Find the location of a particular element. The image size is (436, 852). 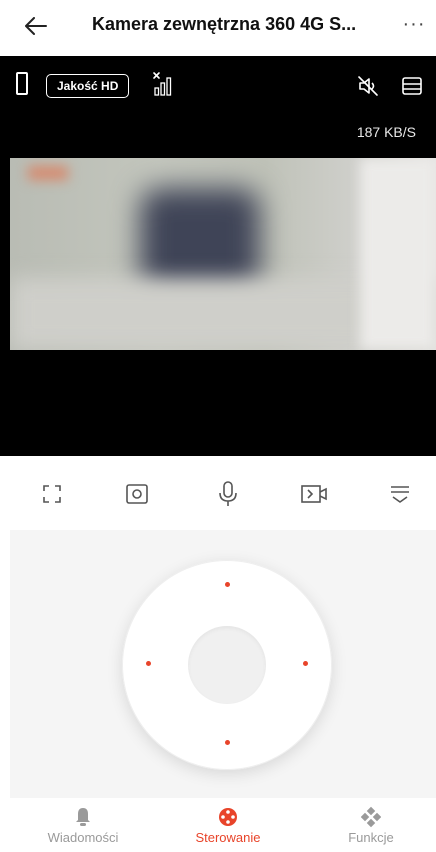

collapse-icon is located at coordinates (400, 494).